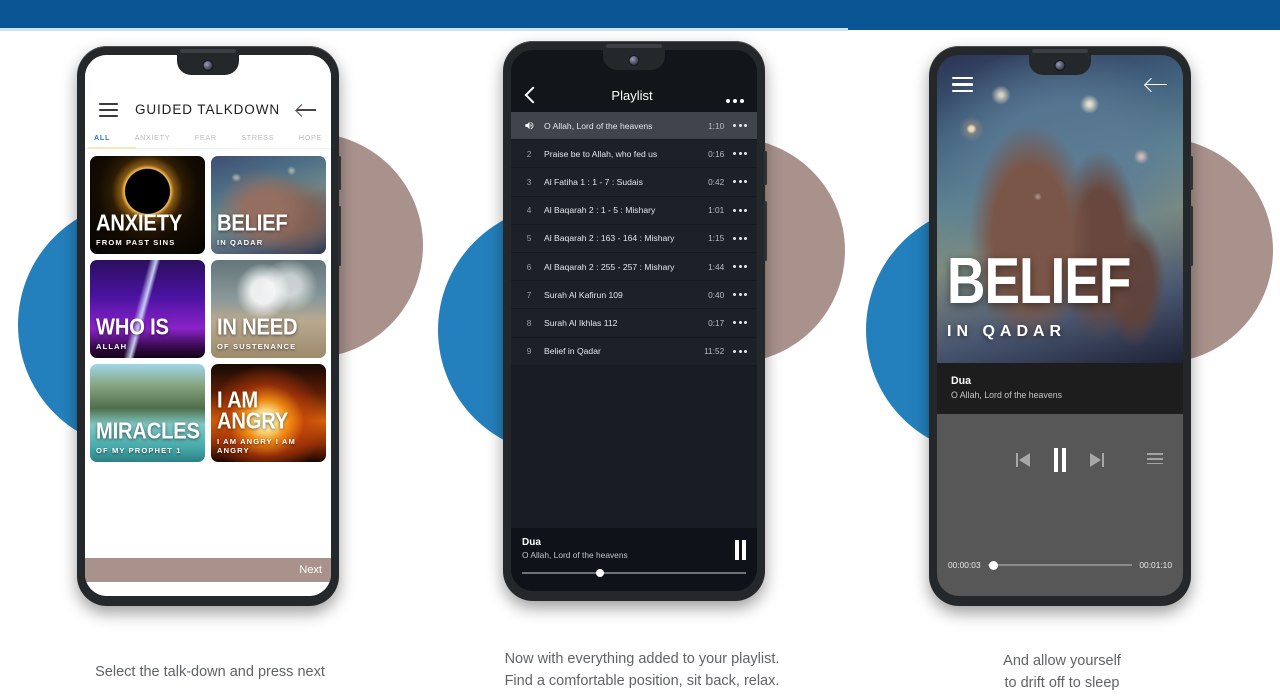 The width and height of the screenshot is (1280, 700). What do you see at coordinates (600, 210) in the screenshot?
I see `track-name: Al Baqarah 2 : 1 - 5 : Mishary` at bounding box center [600, 210].